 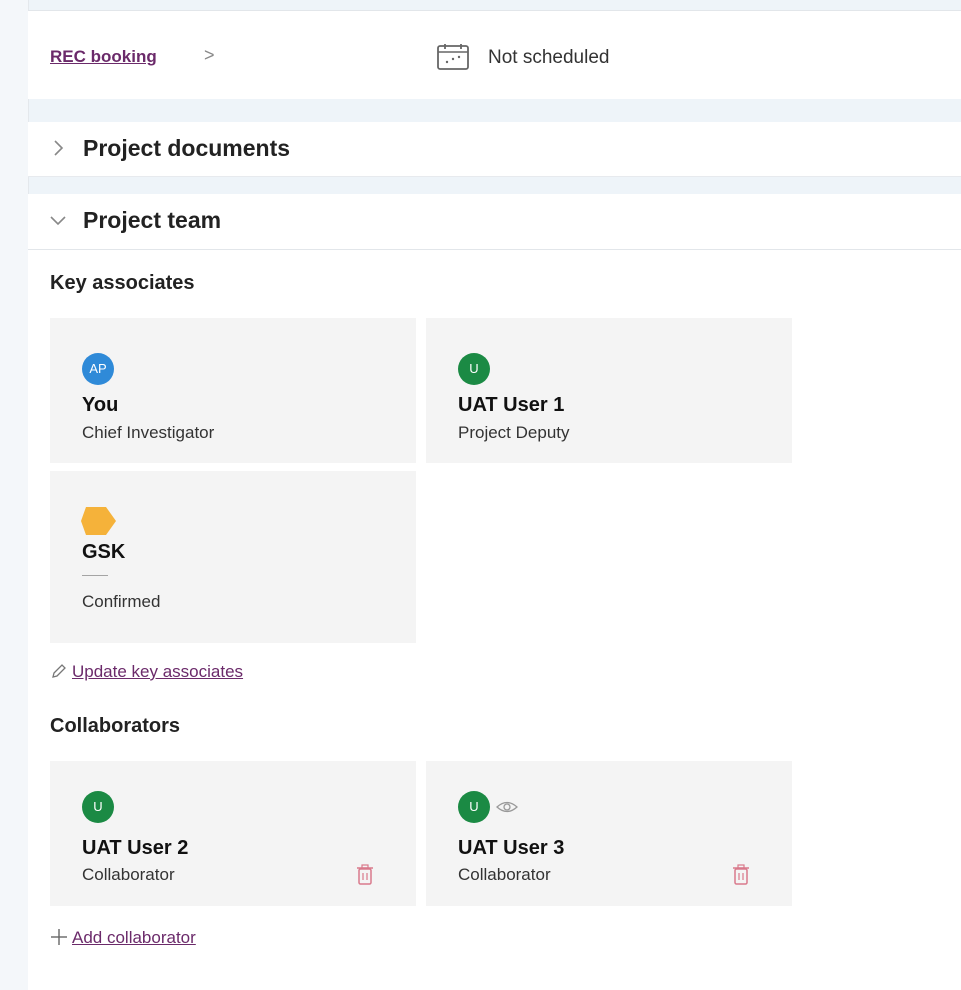 I want to click on organisation-card: GSK —— Confirmed, so click(x=233, y=557).